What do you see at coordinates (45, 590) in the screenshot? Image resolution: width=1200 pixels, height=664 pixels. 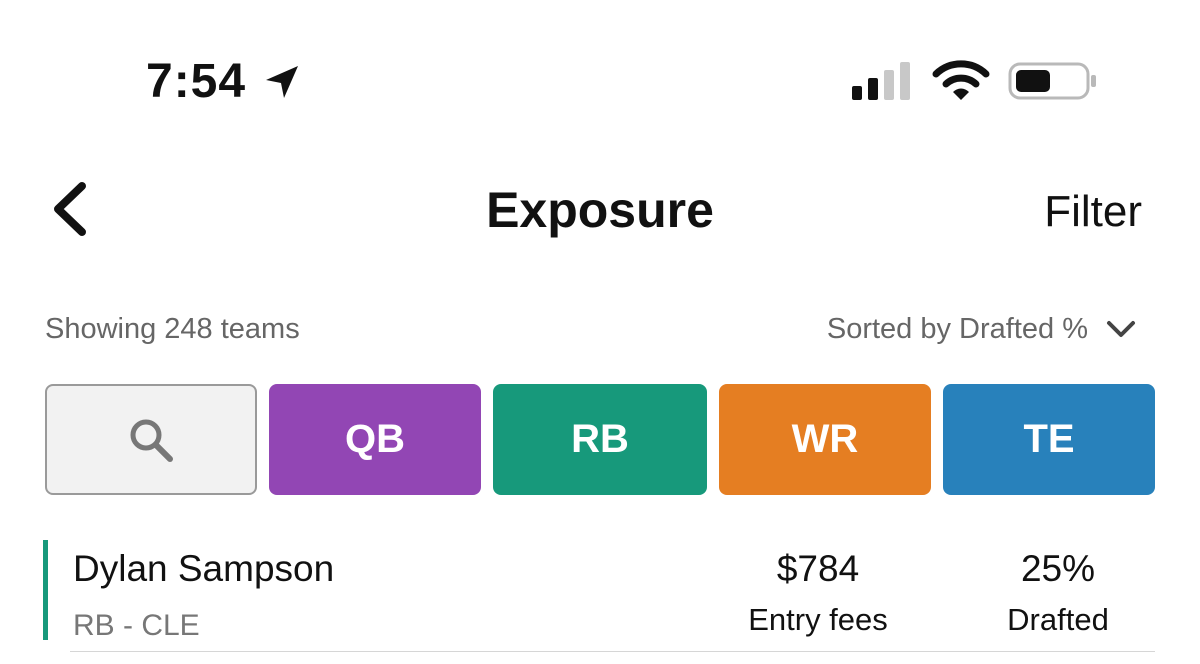 I see `position-color-bar` at bounding box center [45, 590].